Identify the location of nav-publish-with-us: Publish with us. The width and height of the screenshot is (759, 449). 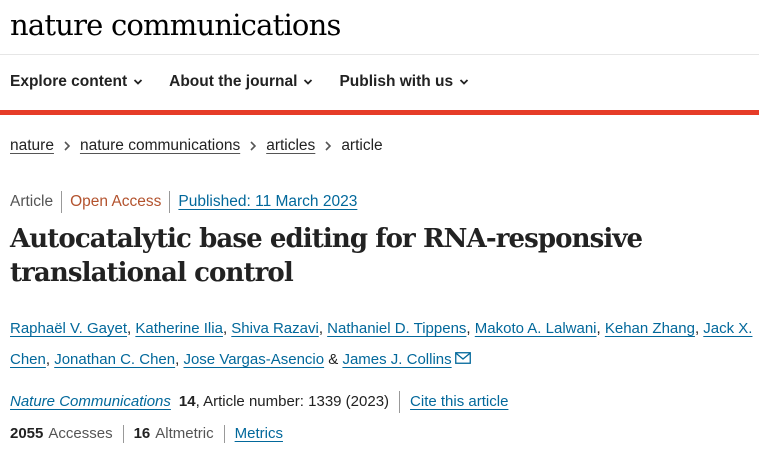
(404, 82).